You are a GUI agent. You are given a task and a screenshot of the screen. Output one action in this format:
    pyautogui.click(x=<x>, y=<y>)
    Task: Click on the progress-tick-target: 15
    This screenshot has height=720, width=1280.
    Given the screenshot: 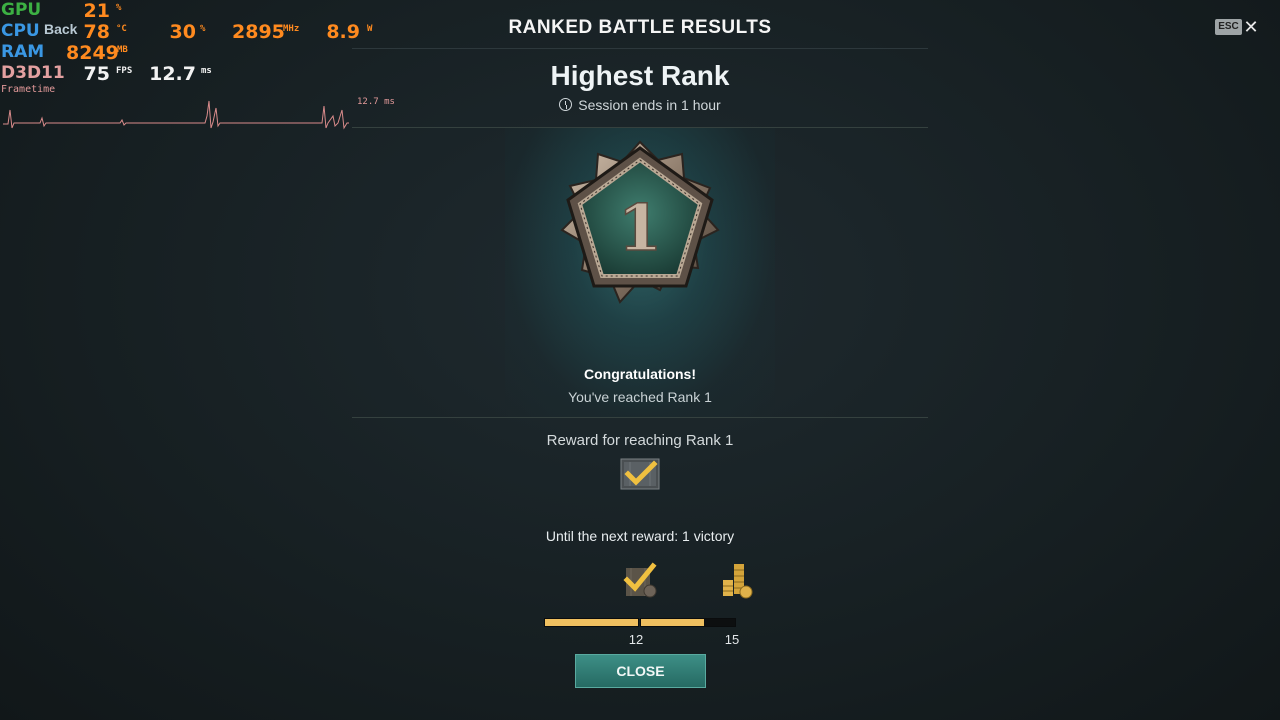 What is the action you would take?
    pyautogui.click(x=732, y=639)
    